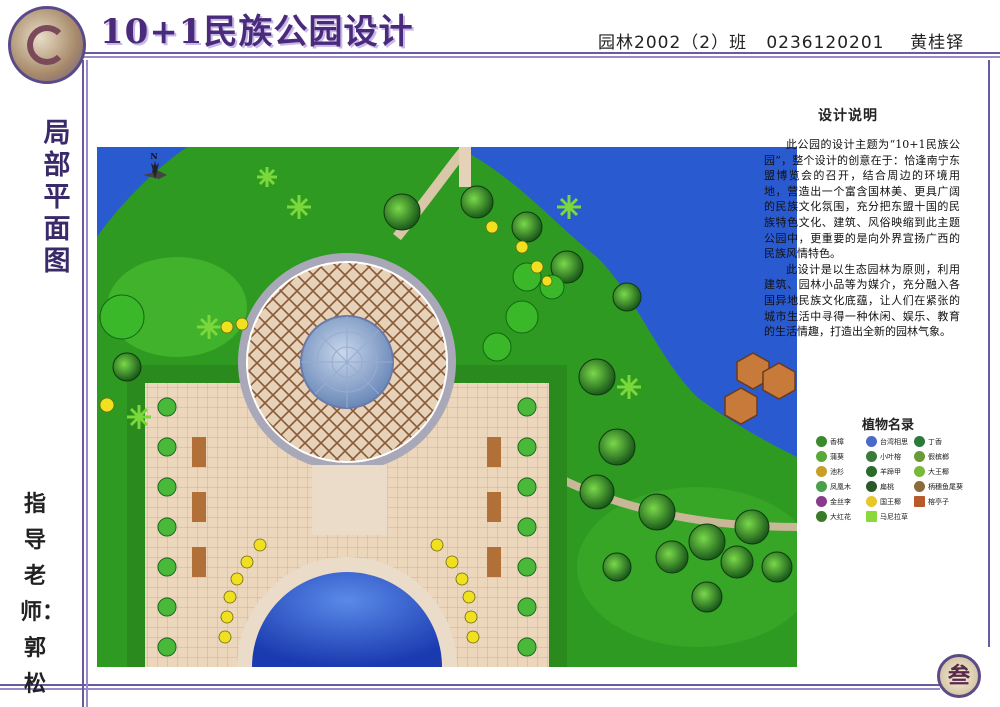 The image size is (1000, 707). What do you see at coordinates (257, 32) in the screenshot?
I see `page-title: 10+1民族公园设计` at bounding box center [257, 32].